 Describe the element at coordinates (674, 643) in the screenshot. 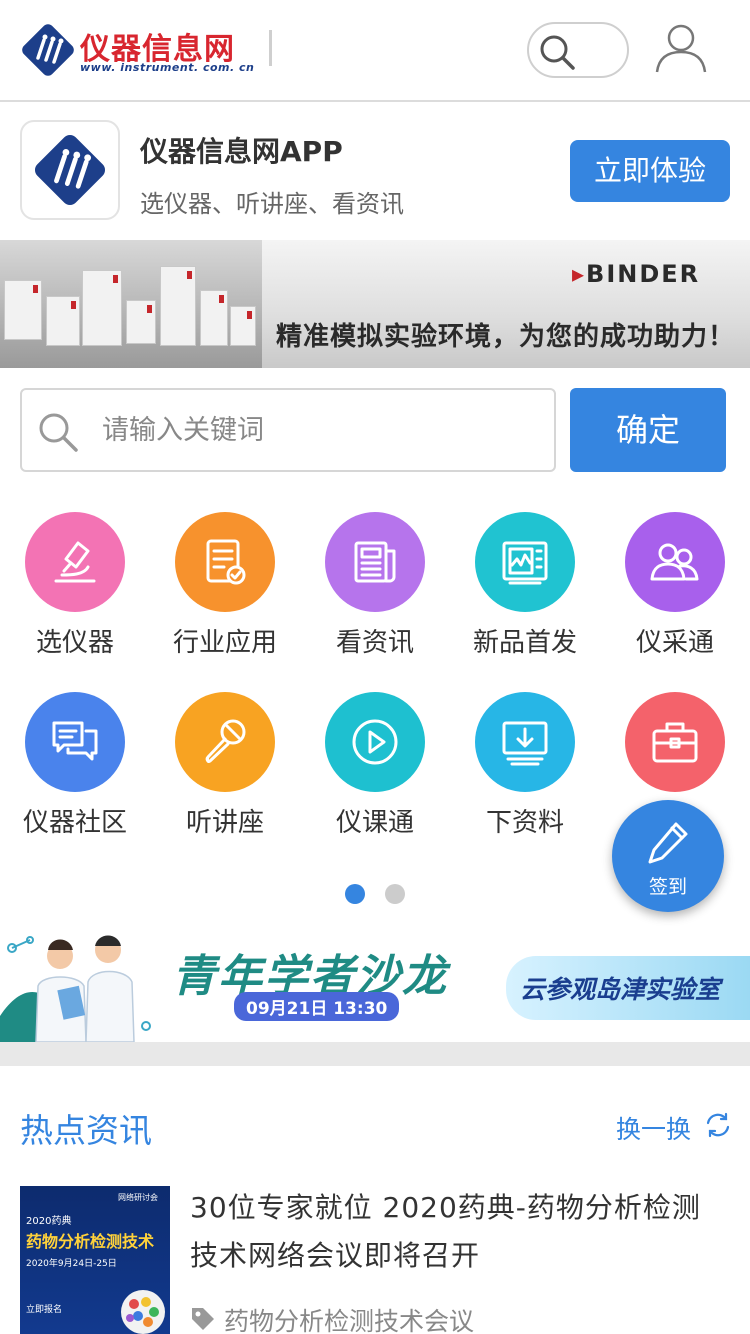

I see `grid-label: 仪采通` at that location.